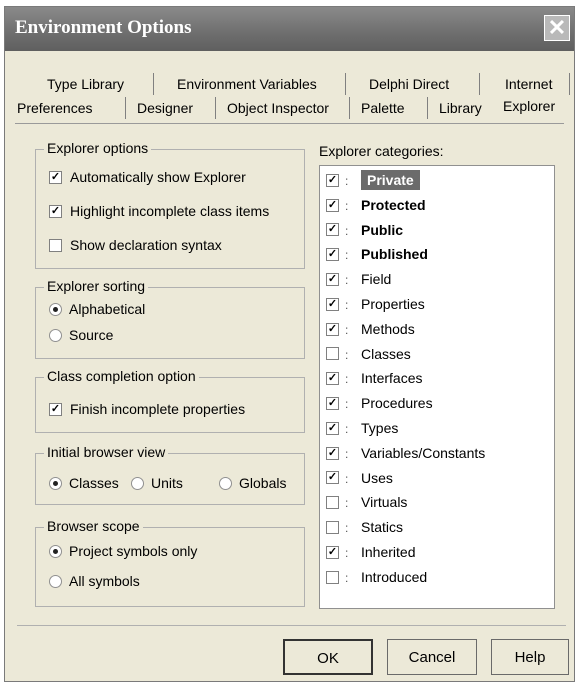 The width and height of the screenshot is (581, 686). What do you see at coordinates (165, 108) in the screenshot?
I see `tab-designer: Designer` at bounding box center [165, 108].